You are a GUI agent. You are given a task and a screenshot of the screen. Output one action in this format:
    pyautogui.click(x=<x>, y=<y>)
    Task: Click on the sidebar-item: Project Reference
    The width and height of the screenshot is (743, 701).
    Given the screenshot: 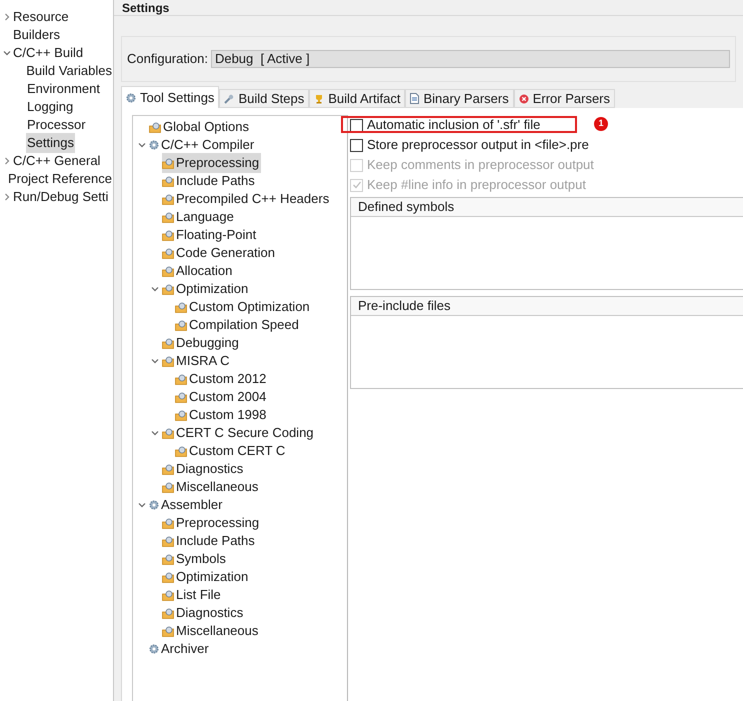 What is the action you would take?
    pyautogui.click(x=59, y=179)
    